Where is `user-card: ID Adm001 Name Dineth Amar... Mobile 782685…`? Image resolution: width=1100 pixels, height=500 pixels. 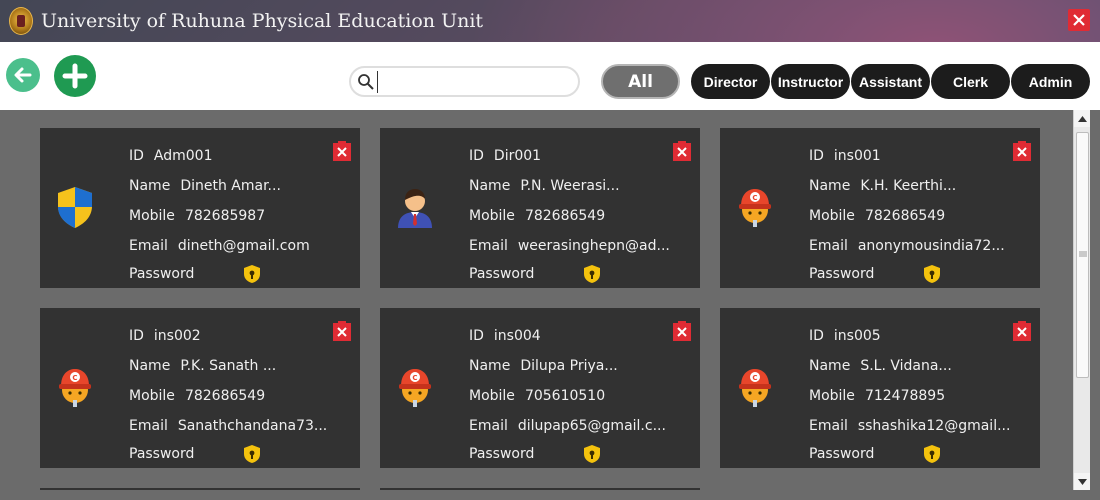
user-card: ID Adm001 Name Dineth Amar... Mobile 782685… is located at coordinates (200, 208).